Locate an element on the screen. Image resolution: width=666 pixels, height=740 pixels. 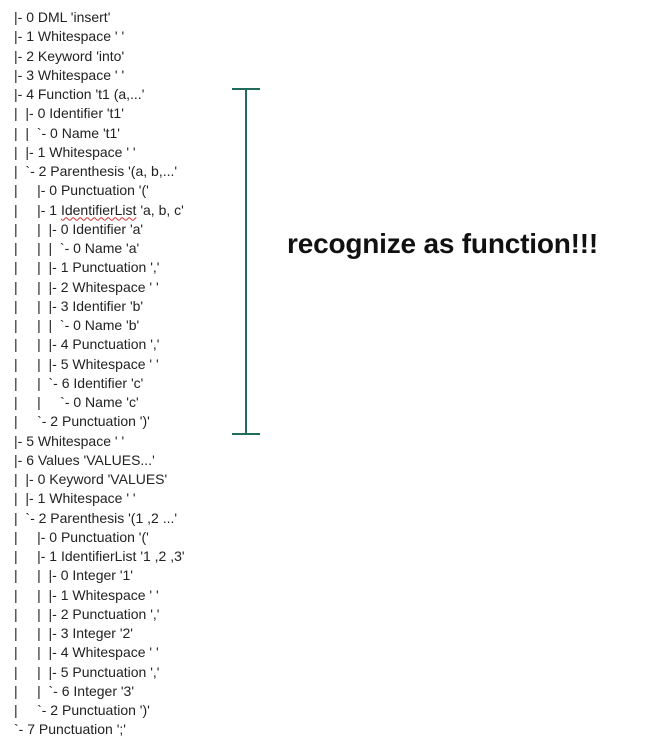
tree-line: | | `- 0 Name 'c' is located at coordinates (76, 402).